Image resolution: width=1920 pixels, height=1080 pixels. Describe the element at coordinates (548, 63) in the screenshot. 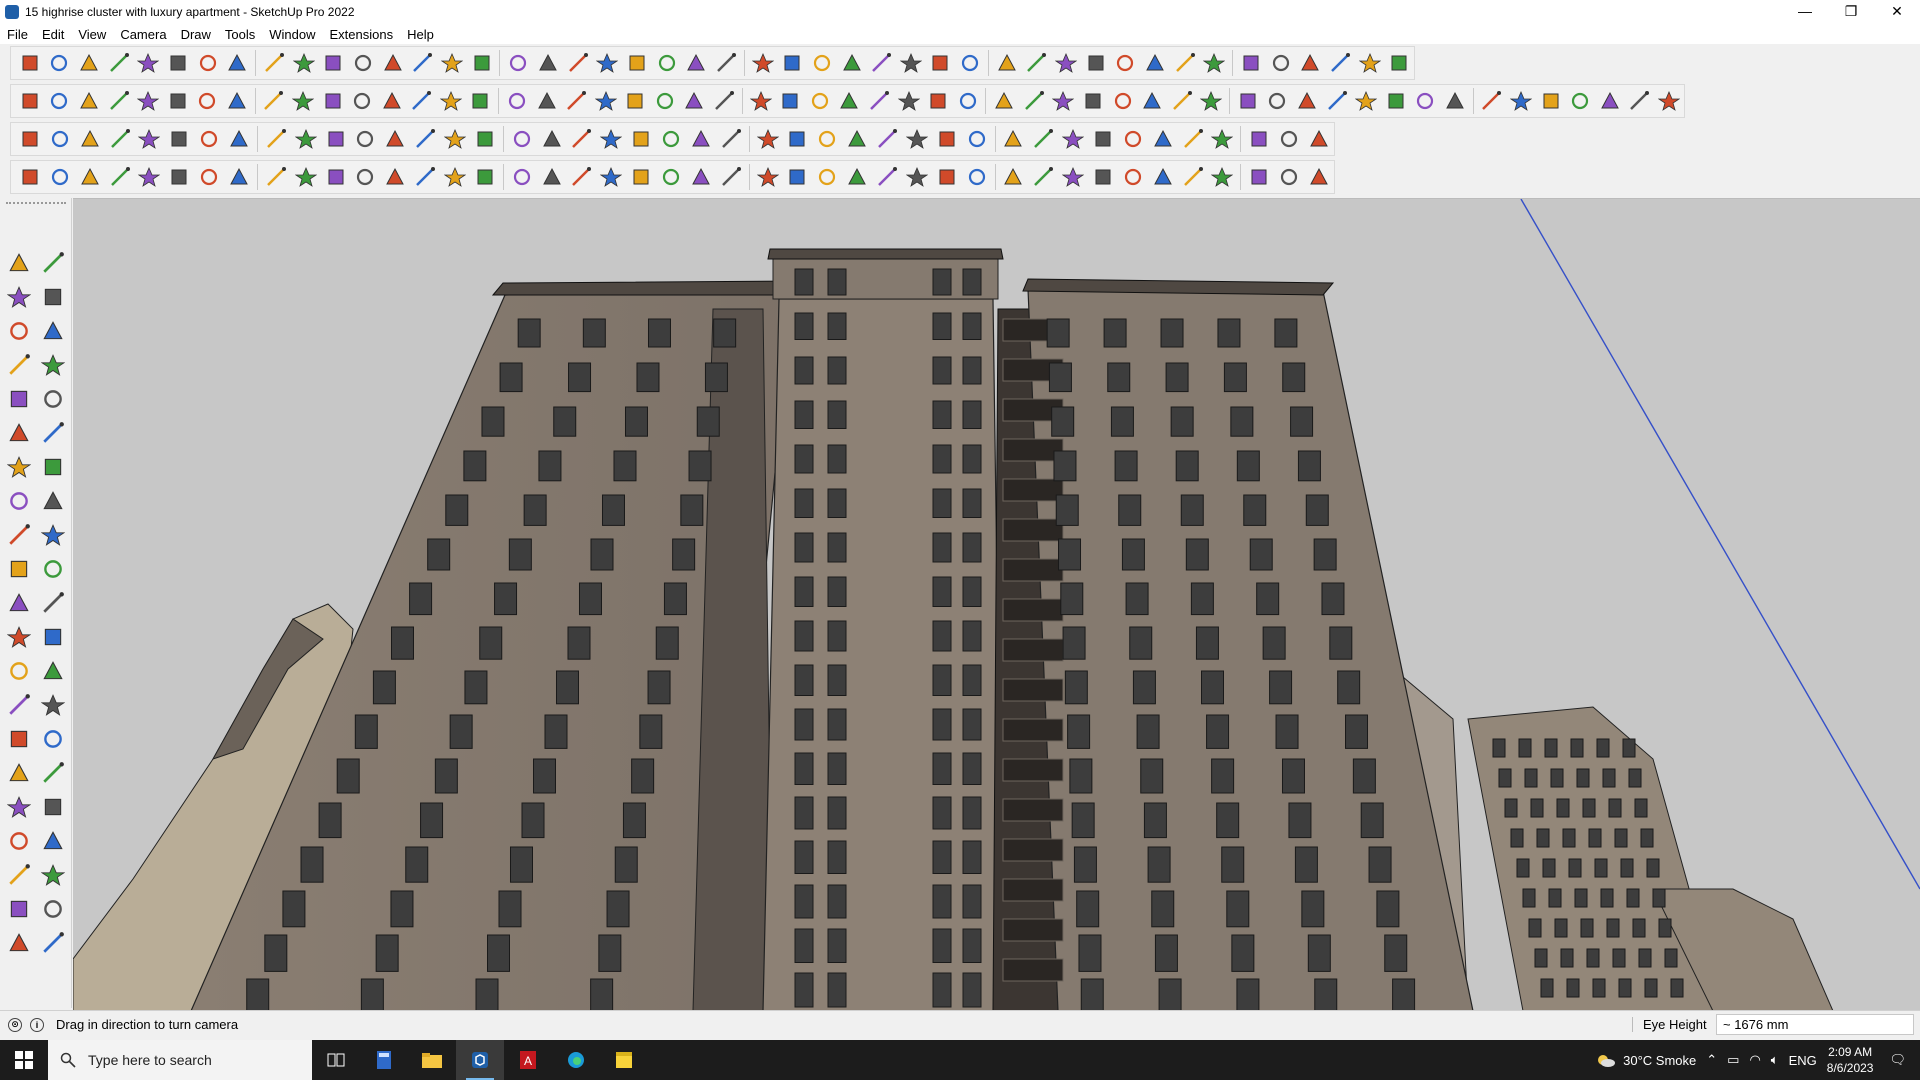

I see `zoom-extents-button` at that location.